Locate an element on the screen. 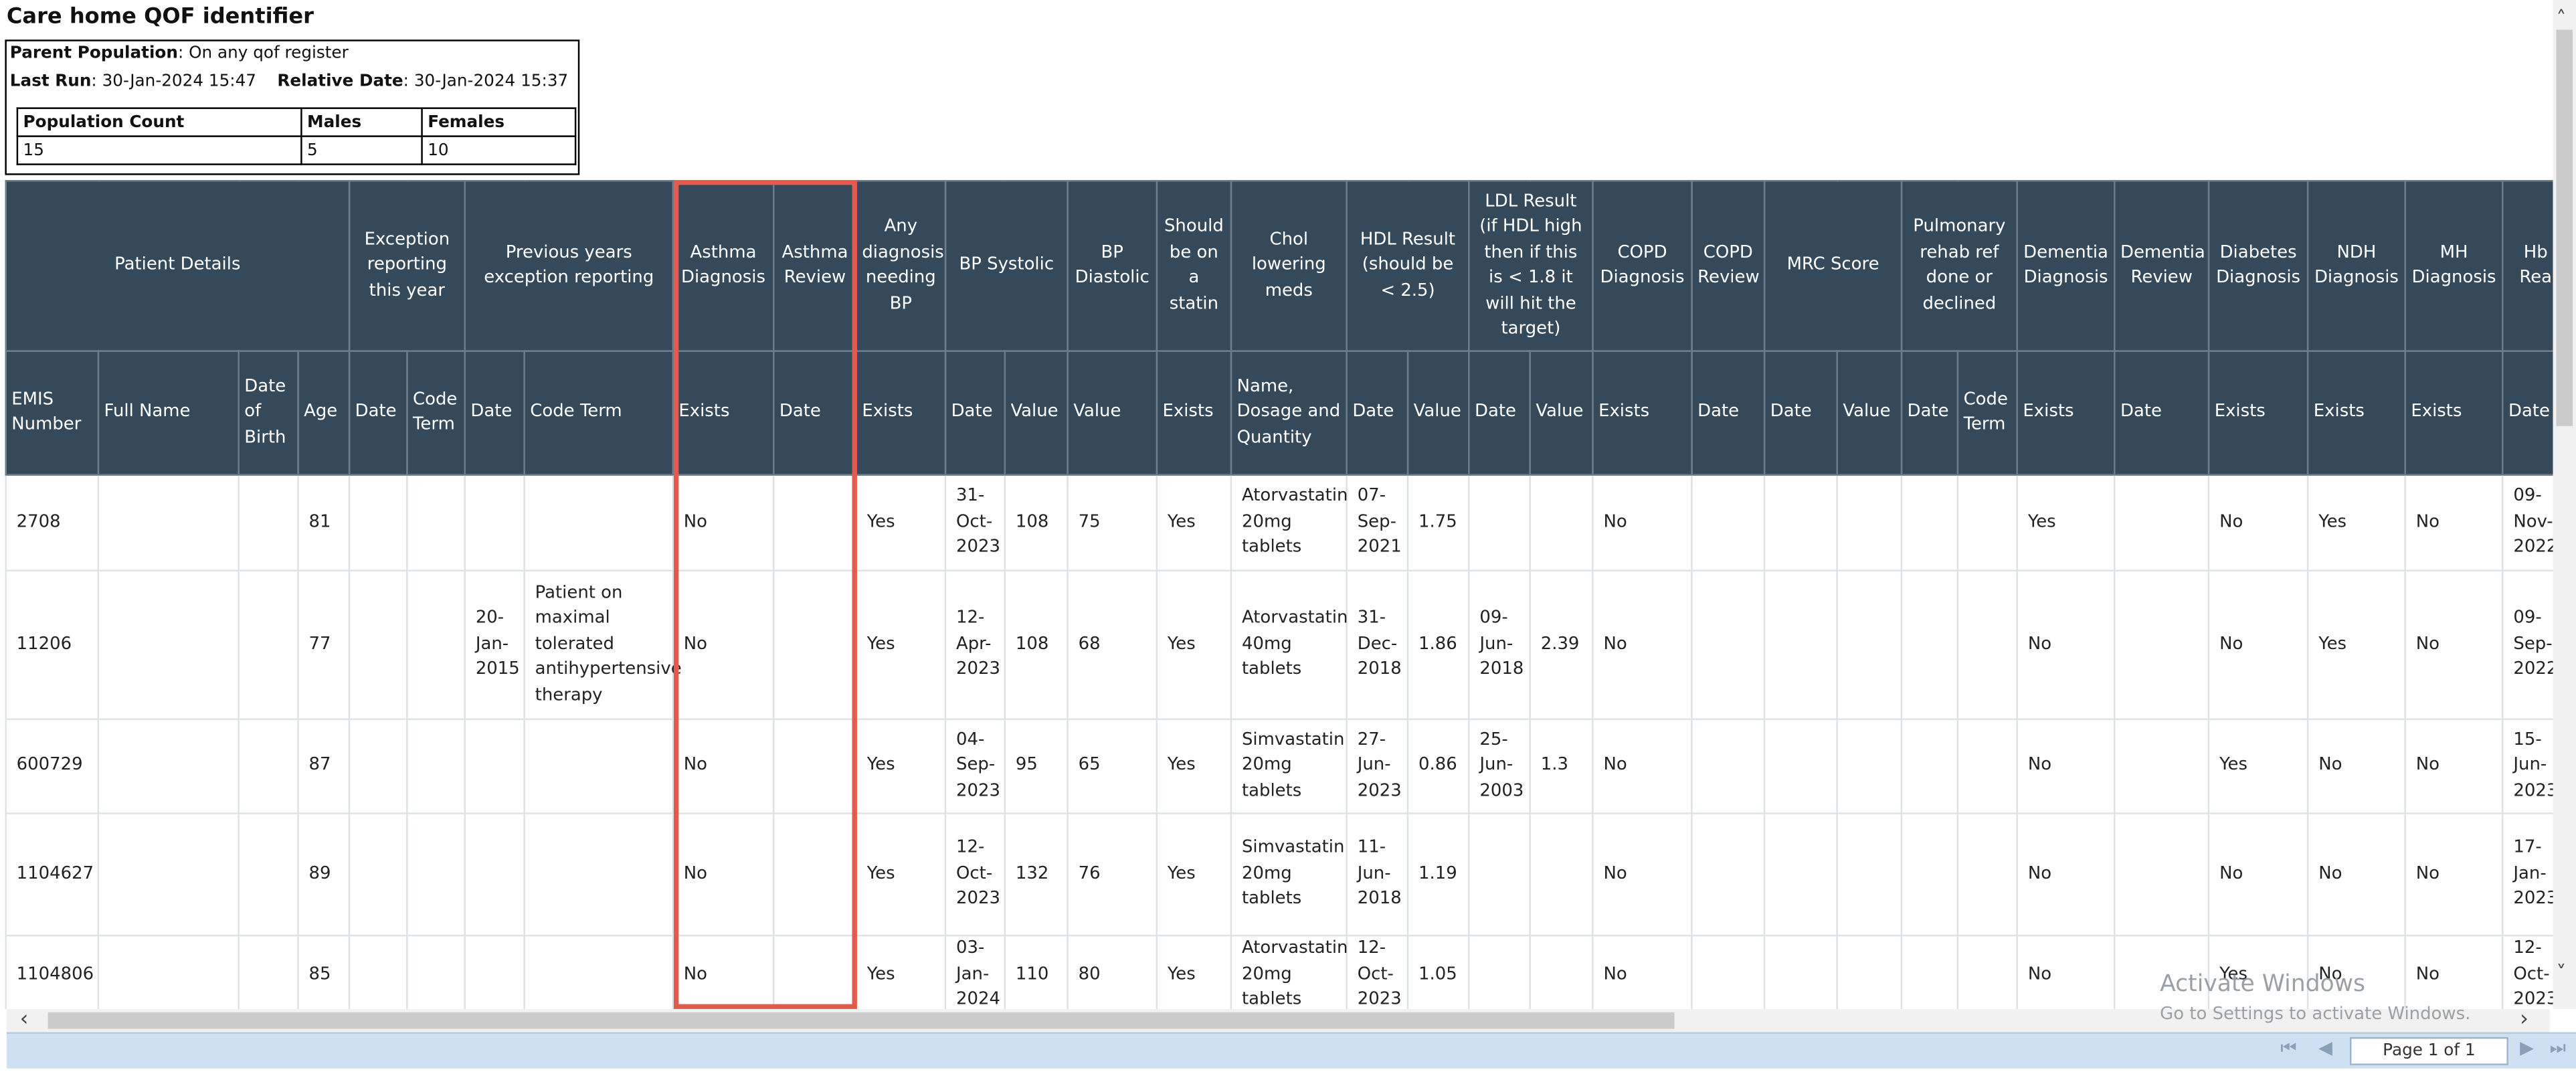 This screenshot has width=2576, height=1072. column-header: Name, Dosage and Quantity is located at coordinates (1289, 413).